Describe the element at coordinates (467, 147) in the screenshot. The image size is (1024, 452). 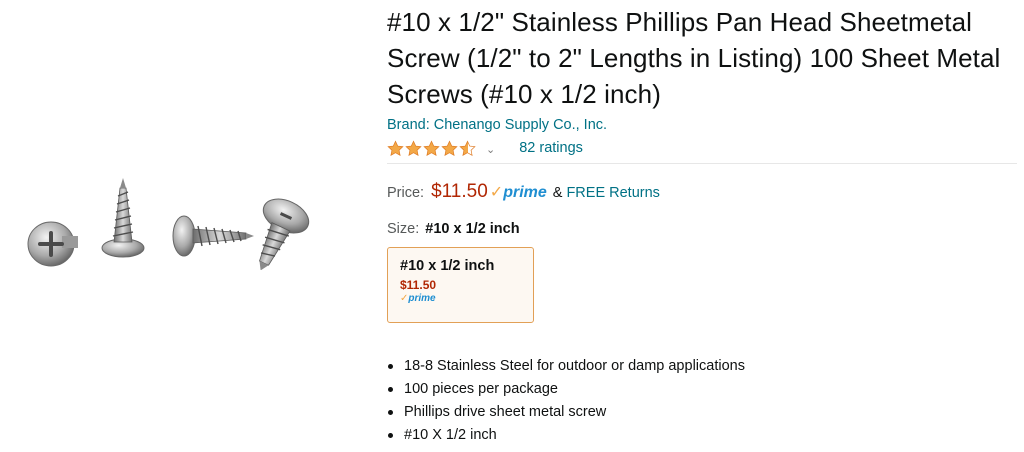
I see `star-half-icon` at that location.